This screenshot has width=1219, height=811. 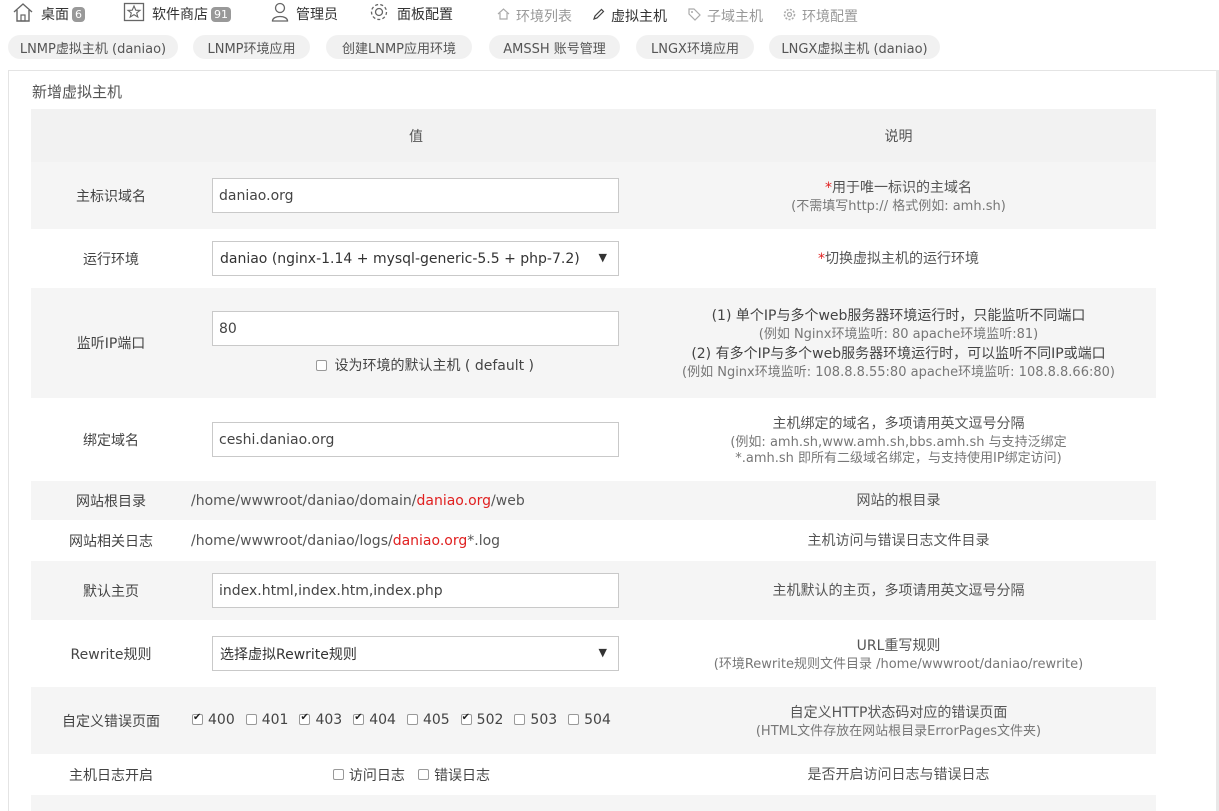 What do you see at coordinates (430, 540) in the screenshot?
I see `log-path-domain: daniao.org` at bounding box center [430, 540].